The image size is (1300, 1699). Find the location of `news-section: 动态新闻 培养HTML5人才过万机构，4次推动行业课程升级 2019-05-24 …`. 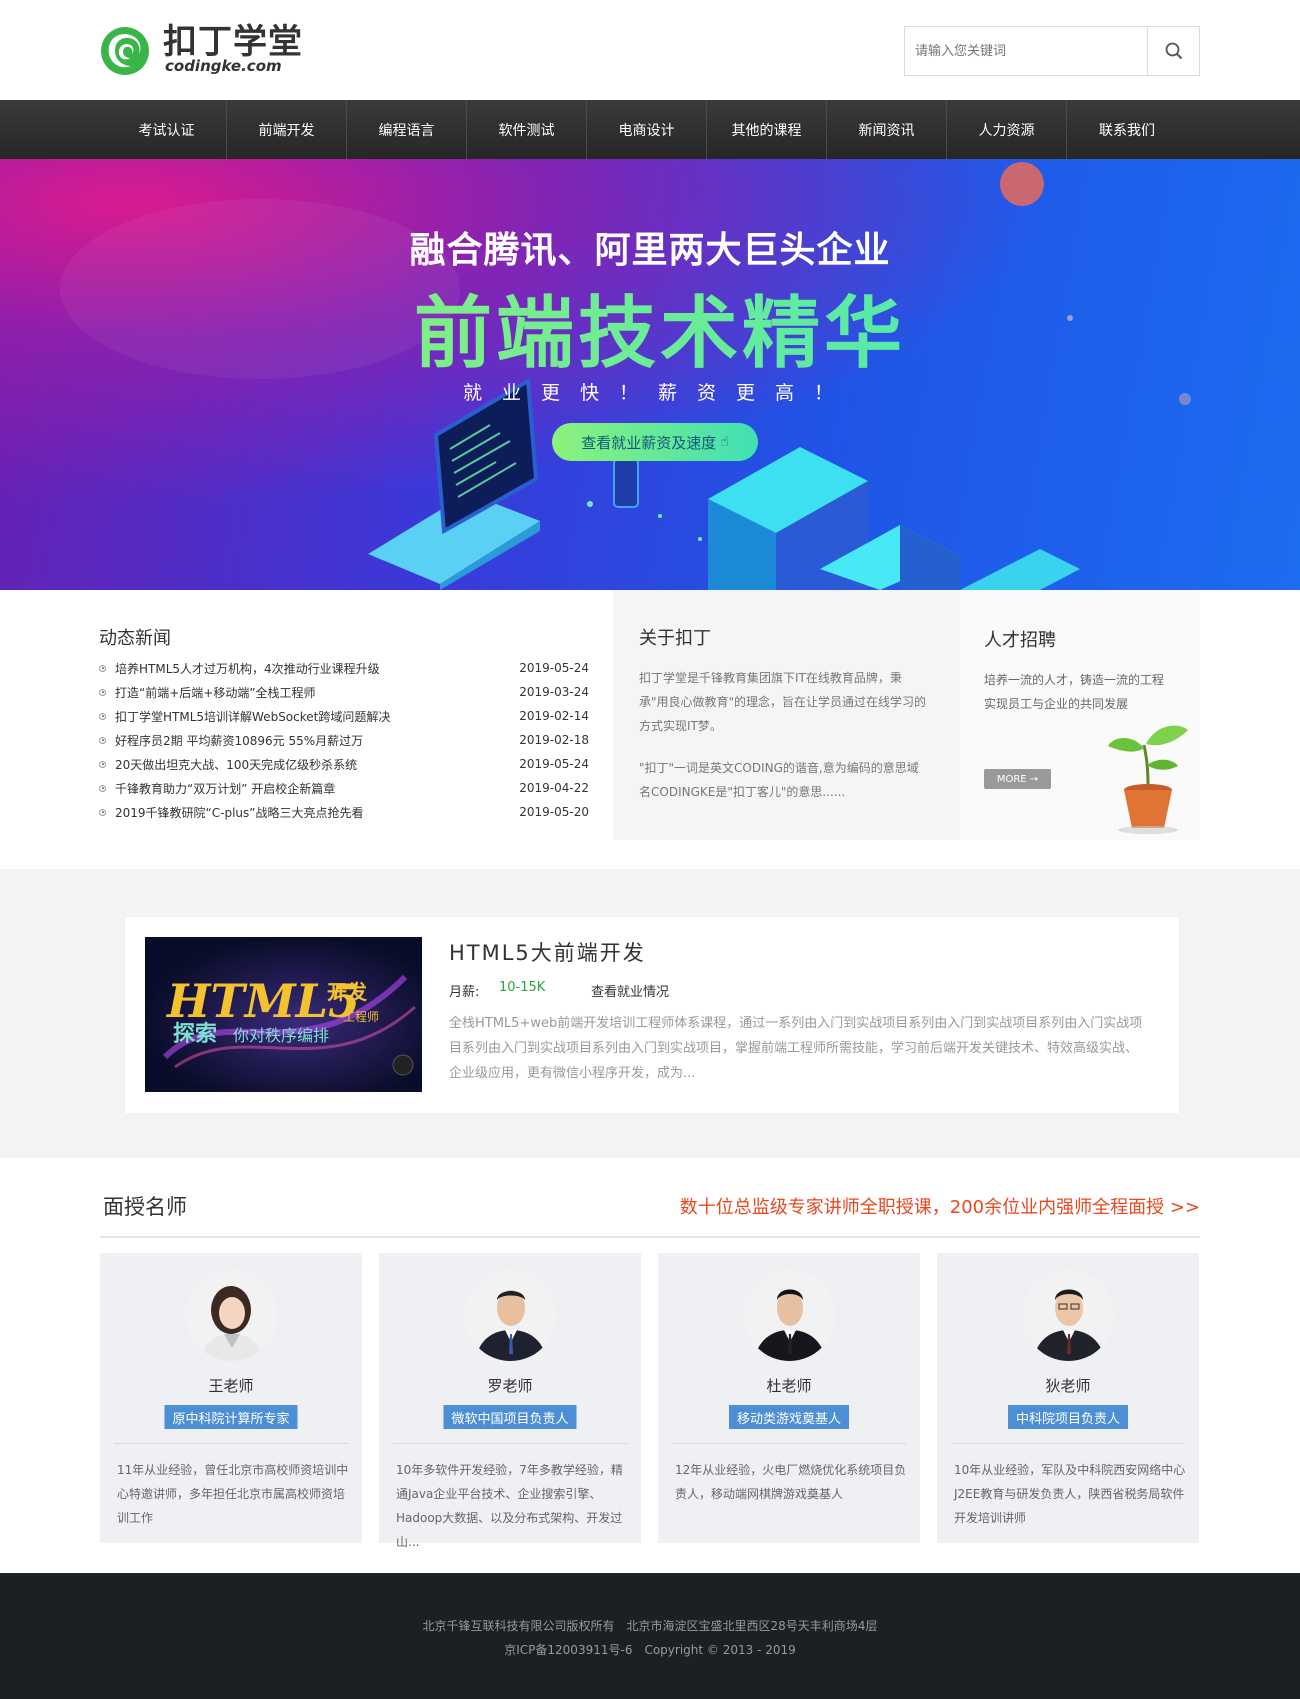

news-section: 动态新闻 培养HTML5人才过万机构，4次推动行业课程升级 2019-05-24 … is located at coordinates (356, 715).